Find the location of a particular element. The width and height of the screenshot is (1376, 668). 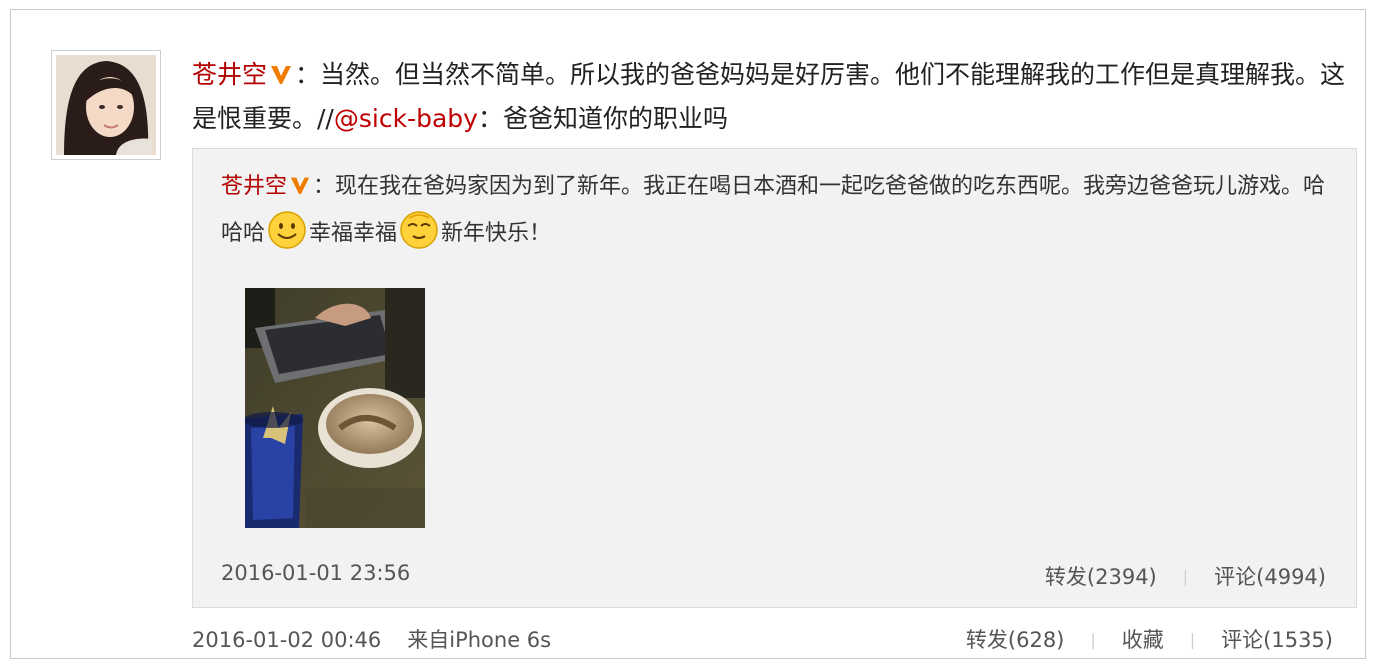

comment-button: 评论(1535) is located at coordinates (1277, 640).